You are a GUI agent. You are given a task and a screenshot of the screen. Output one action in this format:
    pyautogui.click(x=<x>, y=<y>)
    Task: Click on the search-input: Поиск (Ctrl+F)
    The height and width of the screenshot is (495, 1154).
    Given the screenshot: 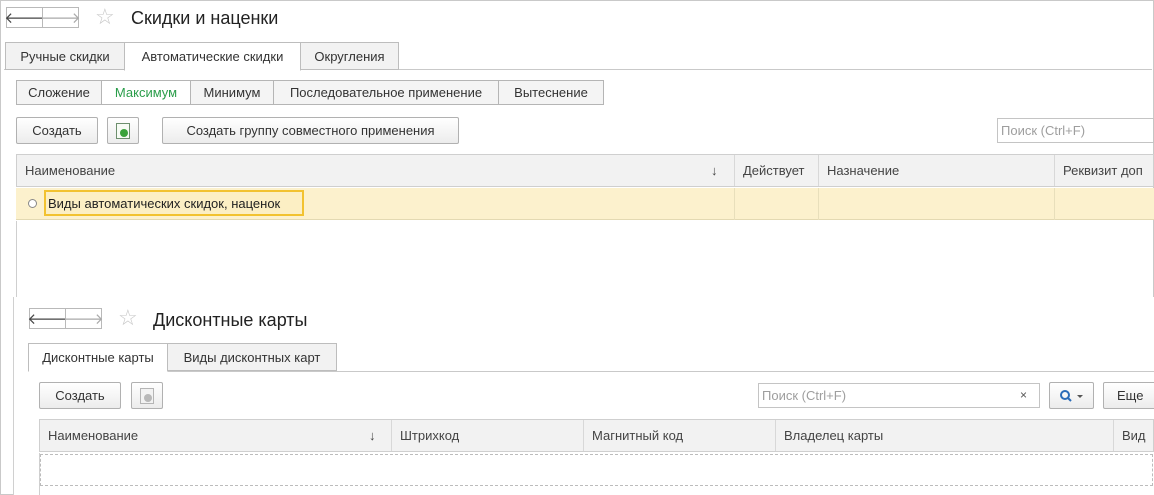 What is the action you would take?
    pyautogui.click(x=1075, y=130)
    